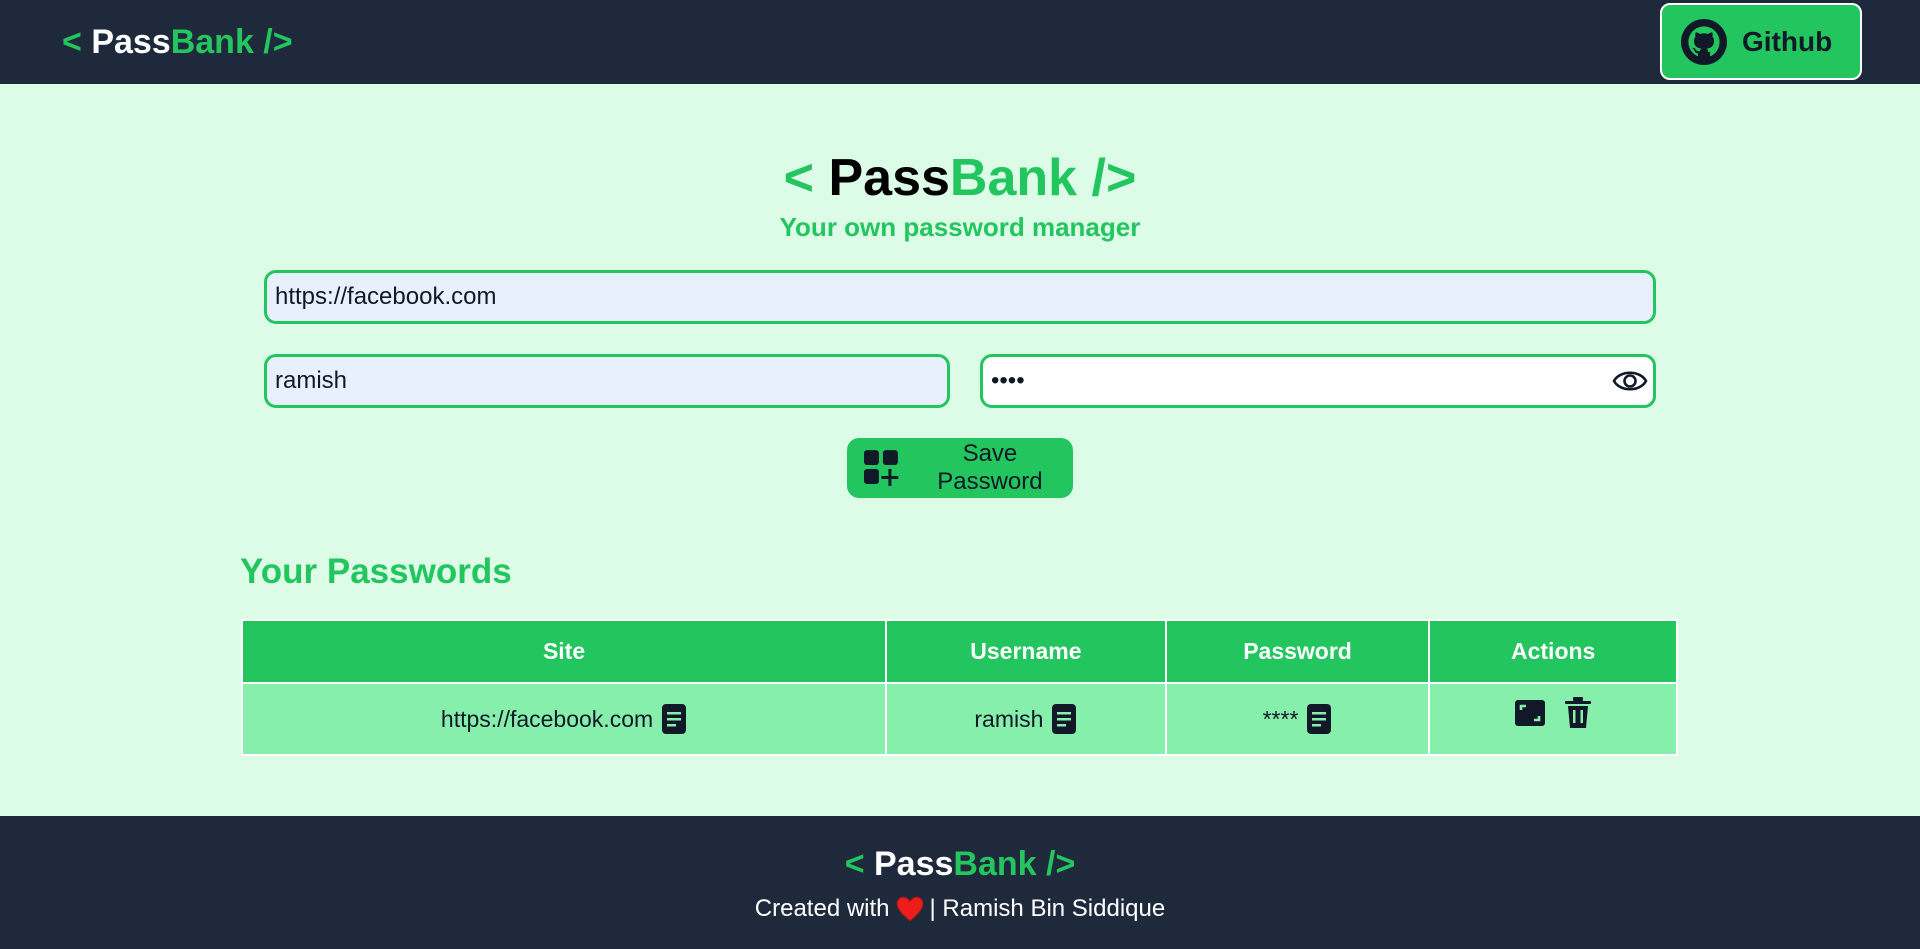 This screenshot has height=949, width=1920. What do you see at coordinates (77, 42) in the screenshot?
I see `logo-open: <` at bounding box center [77, 42].